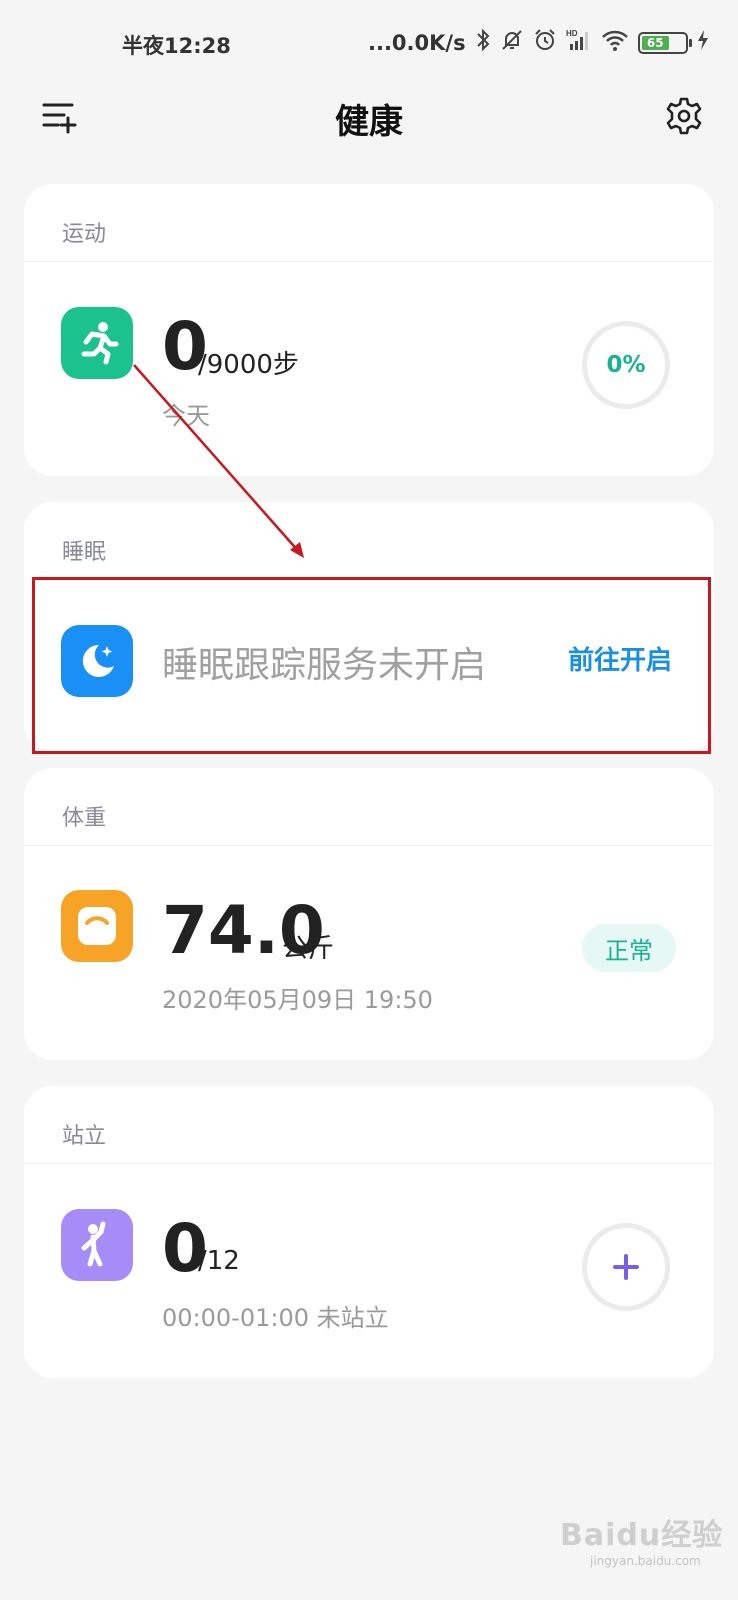 This screenshot has height=1600, width=738. I want to click on plus-icon, so click(626, 1267).